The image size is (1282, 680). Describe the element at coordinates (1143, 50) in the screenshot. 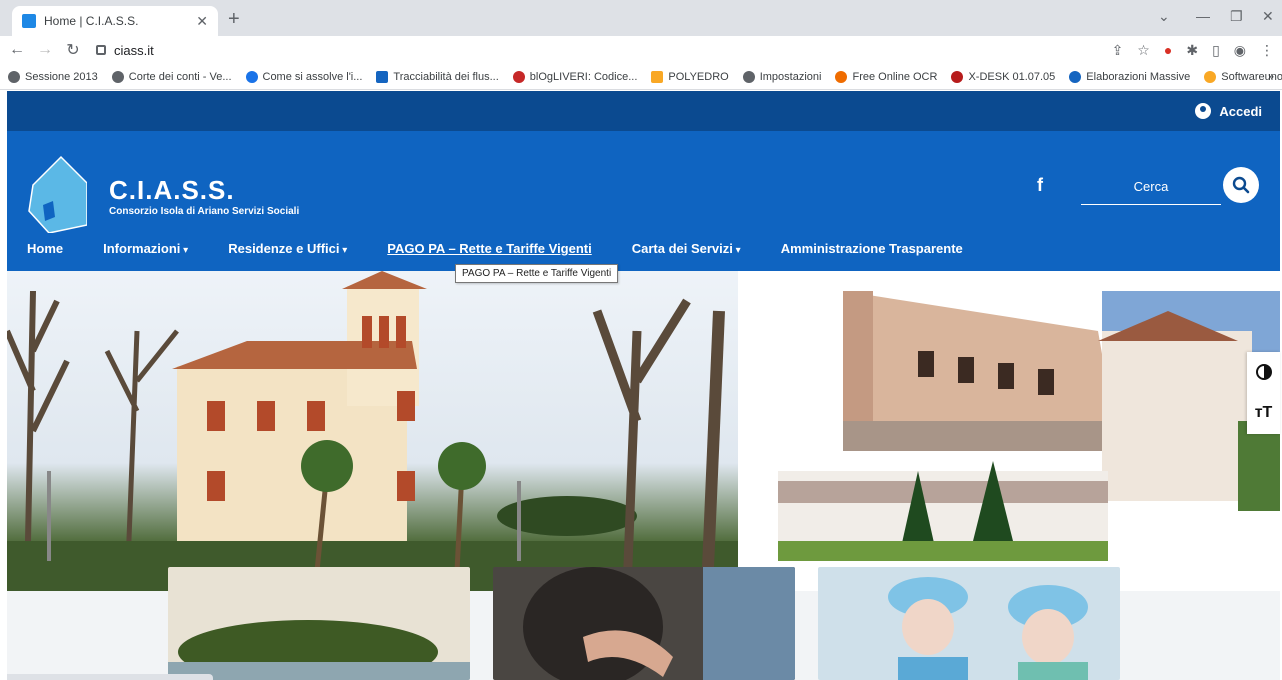

I see `star-icon: ☆` at that location.